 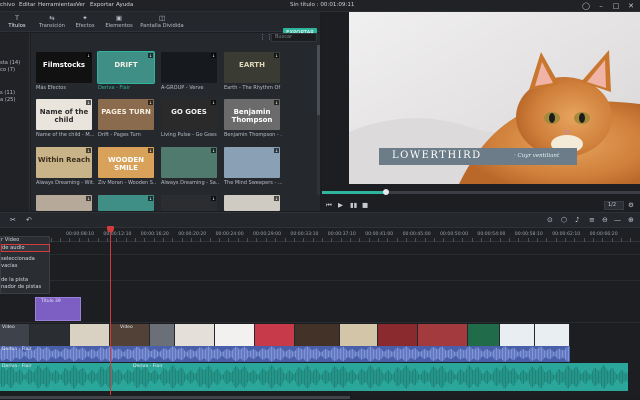 What do you see at coordinates (52, 22) in the screenshot?
I see `tab-transition: ⇆ Transición` at bounding box center [52, 22].